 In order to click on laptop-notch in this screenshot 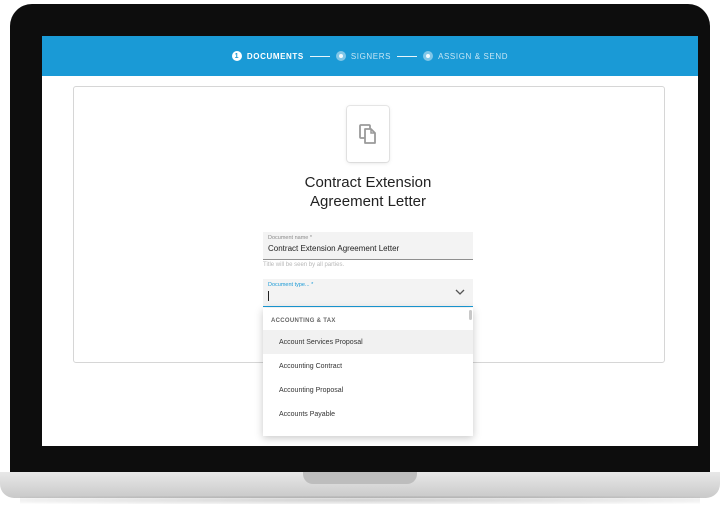, I will do `click(360, 478)`.